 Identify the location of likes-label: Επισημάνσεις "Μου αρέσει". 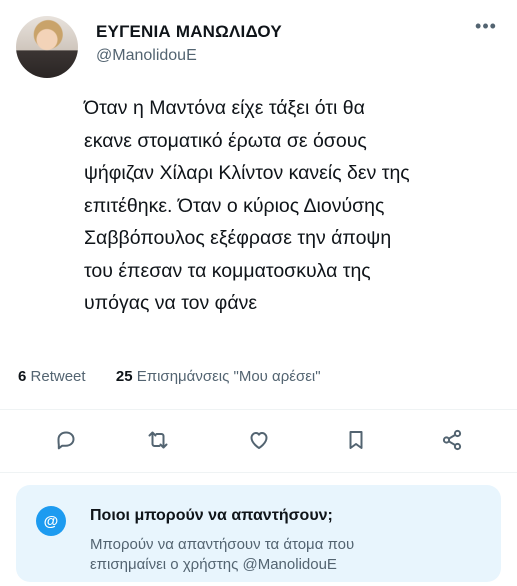
(229, 376).